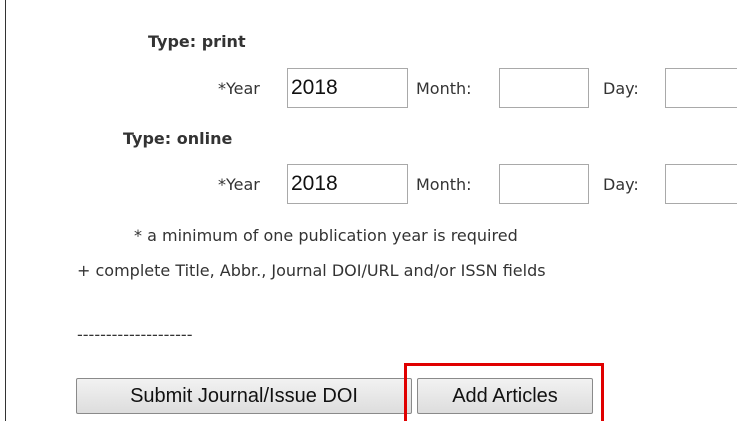 The height and width of the screenshot is (421, 737). What do you see at coordinates (701, 88) in the screenshot?
I see `print-day-input` at bounding box center [701, 88].